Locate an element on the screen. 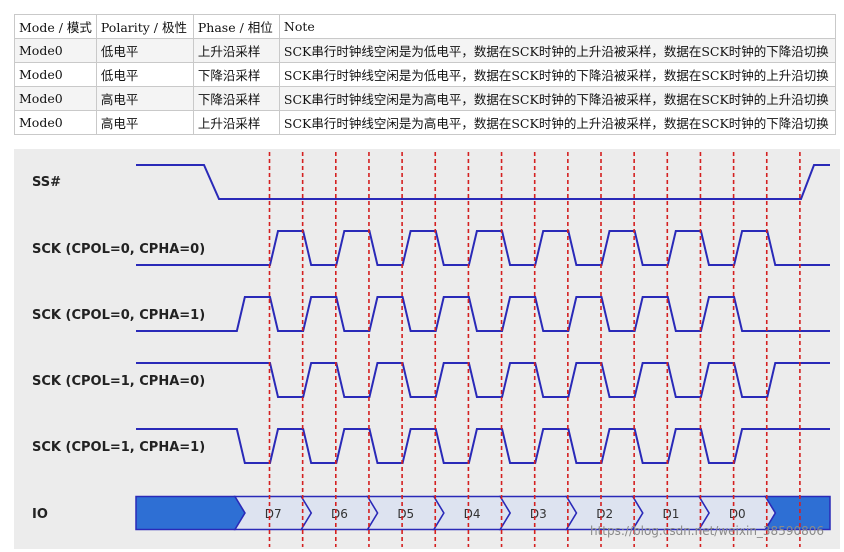 The width and height of the screenshot is (844, 552). bus-bit-label: D7 is located at coordinates (273, 514).